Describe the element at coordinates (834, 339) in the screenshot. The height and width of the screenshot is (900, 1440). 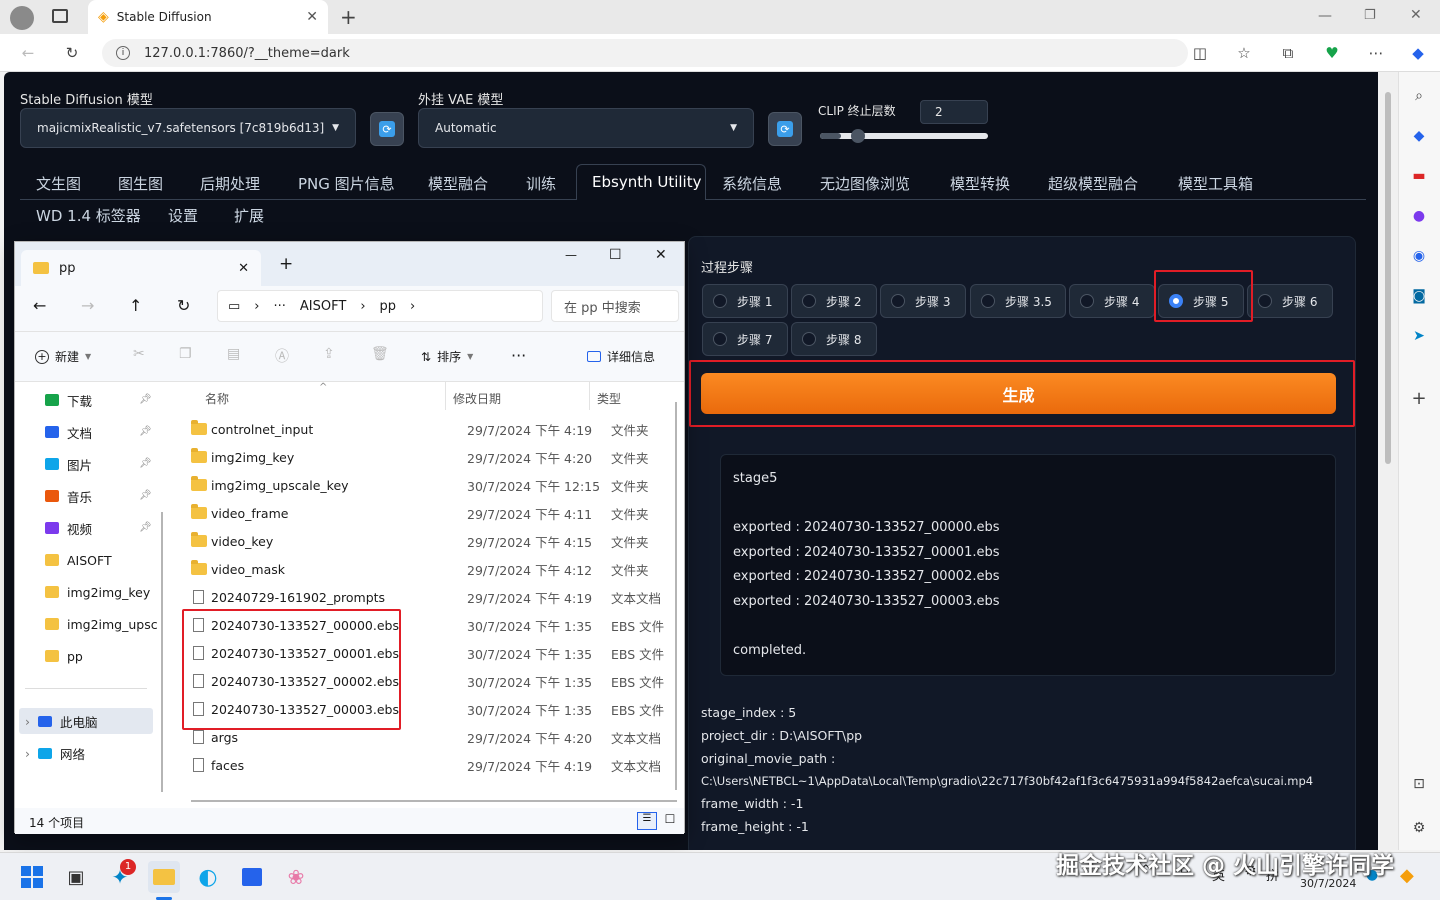
I see `step-8-radio: 步骤 8` at that location.